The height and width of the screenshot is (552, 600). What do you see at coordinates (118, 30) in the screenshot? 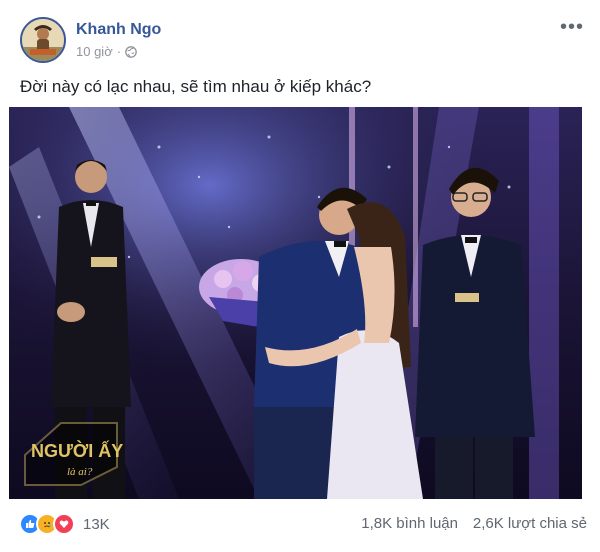
I see `author-name: Khanh Ngo` at bounding box center [118, 30].